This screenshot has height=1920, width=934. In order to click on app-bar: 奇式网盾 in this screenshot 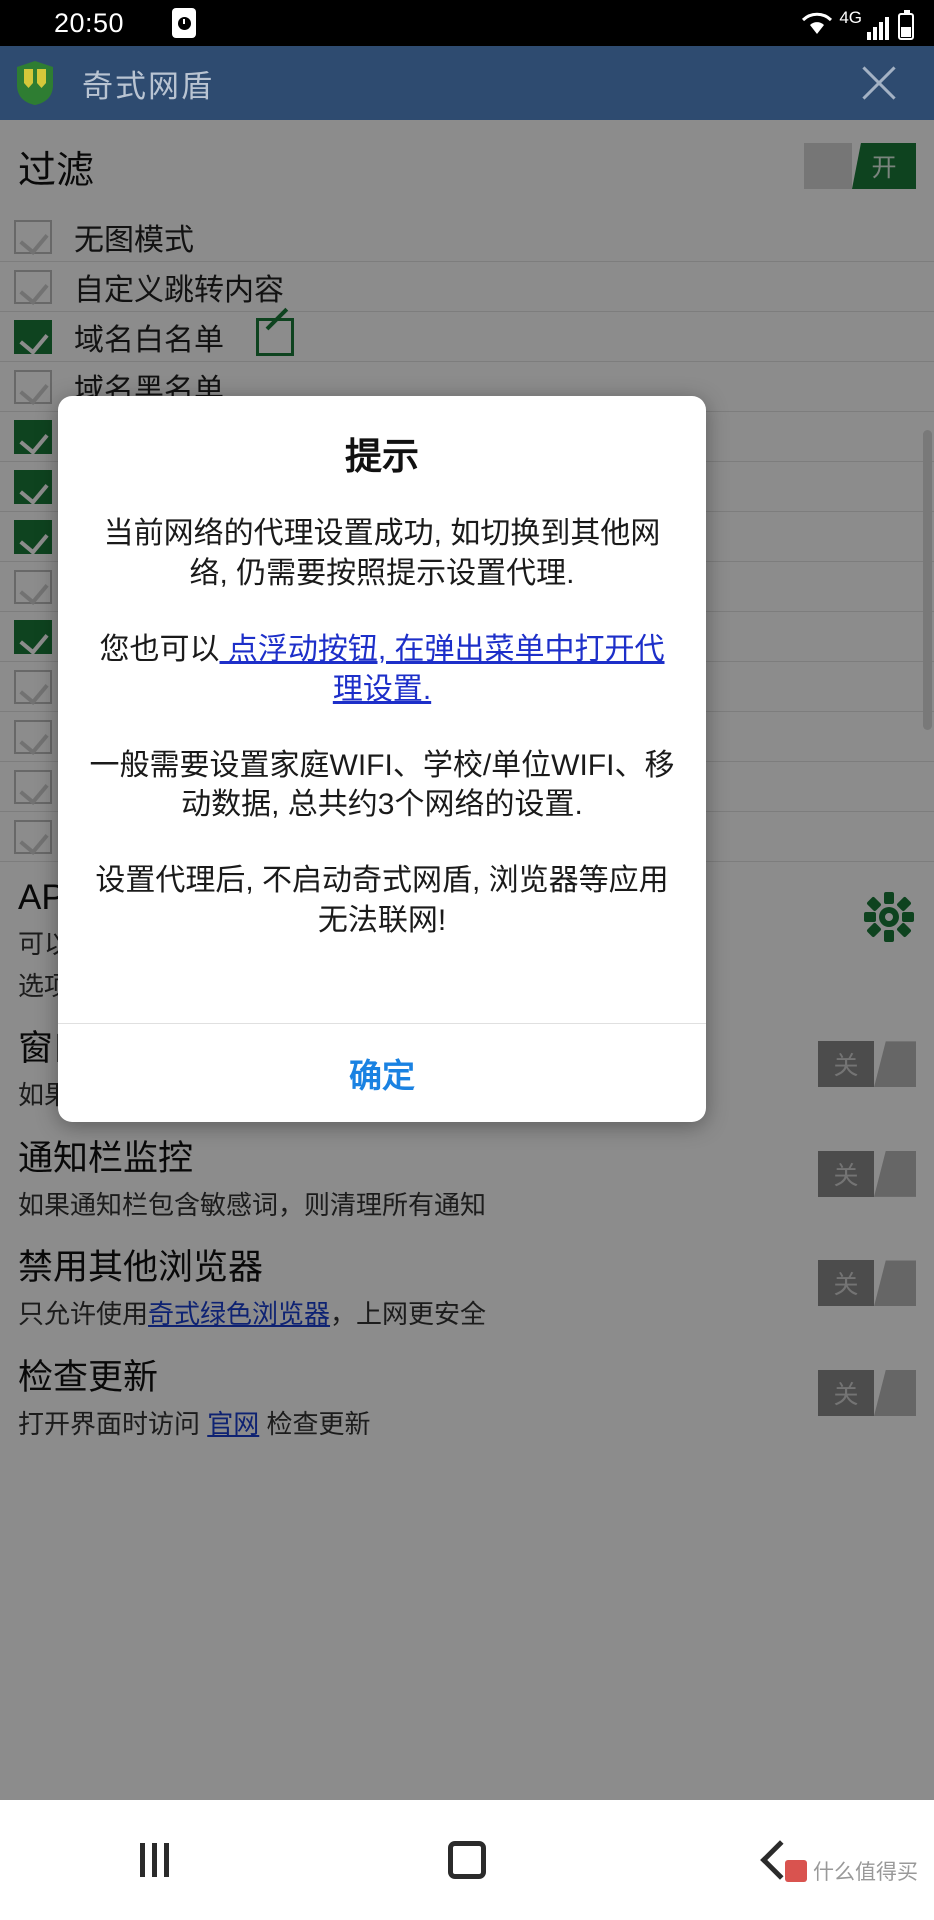, I will do `click(467, 83)`.